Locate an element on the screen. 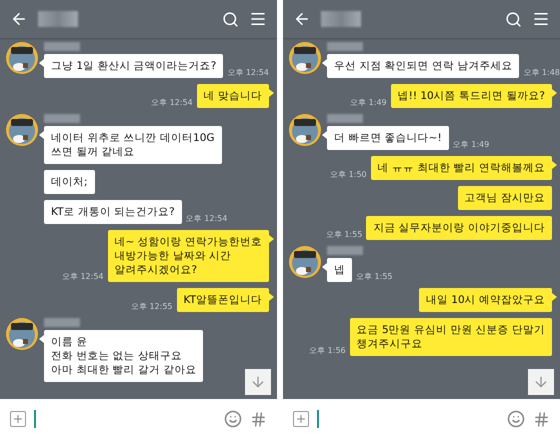 The width and height of the screenshot is (560, 439). message-bubble: 네 맞습니다 is located at coordinates (232, 96).